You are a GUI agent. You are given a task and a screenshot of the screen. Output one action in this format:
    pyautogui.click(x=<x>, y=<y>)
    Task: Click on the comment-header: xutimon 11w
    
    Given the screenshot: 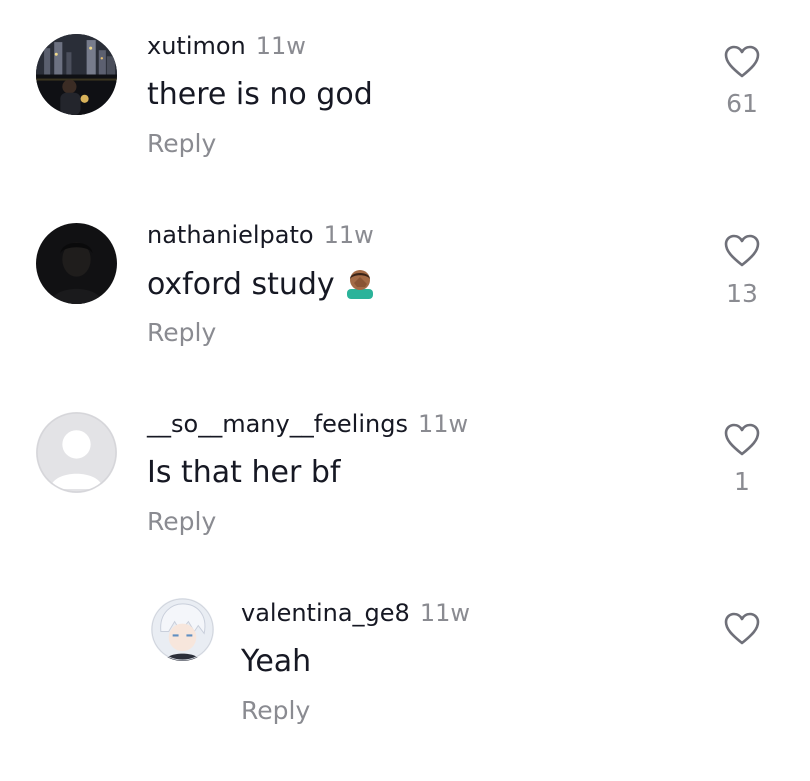 What is the action you would take?
    pyautogui.click(x=226, y=46)
    